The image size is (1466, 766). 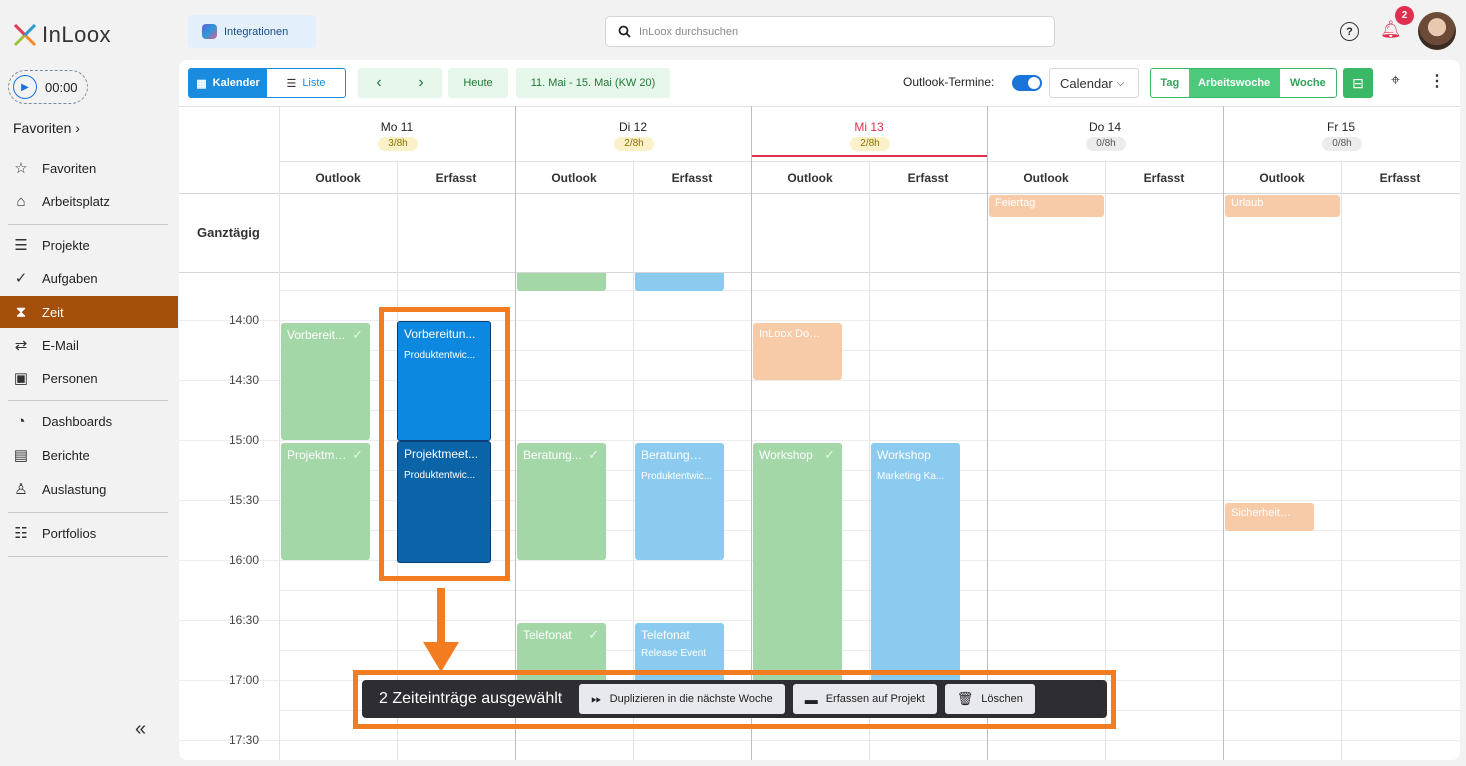 I want to click on sidebar-item-label: Portfolios, so click(x=69, y=533).